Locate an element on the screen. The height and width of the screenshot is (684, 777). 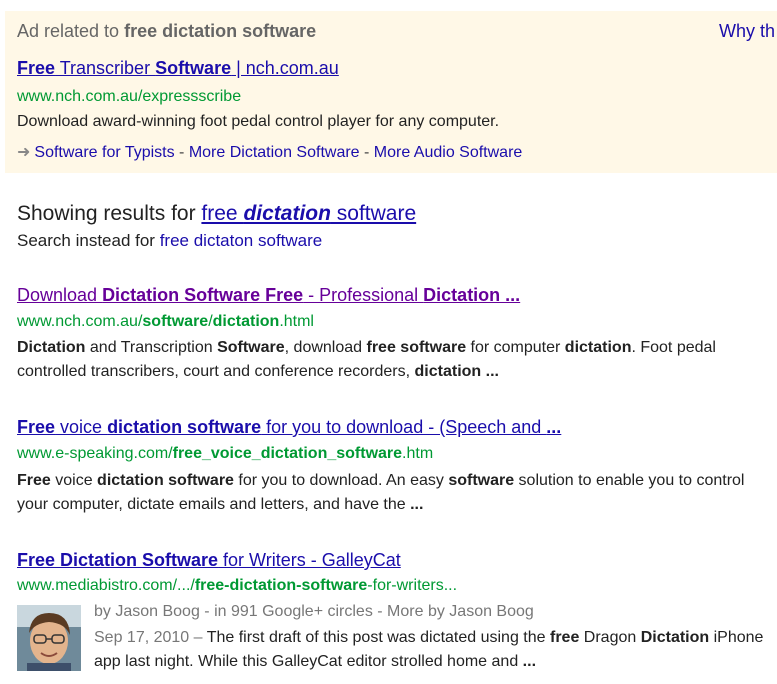
ad-title-link: Free Transcriber Software | nch.com.au is located at coordinates (178, 68).